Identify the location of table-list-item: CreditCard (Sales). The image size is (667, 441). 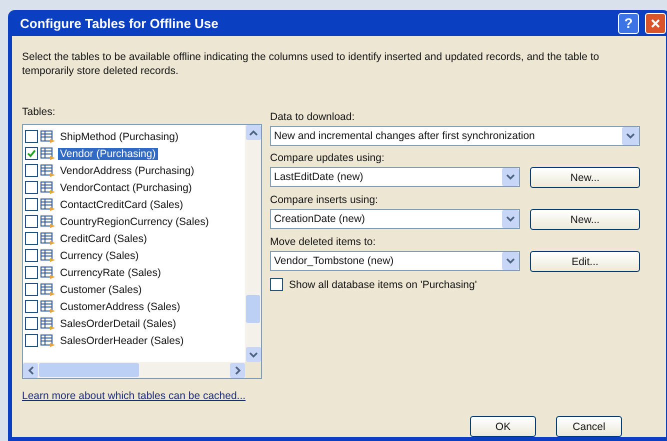
(134, 238).